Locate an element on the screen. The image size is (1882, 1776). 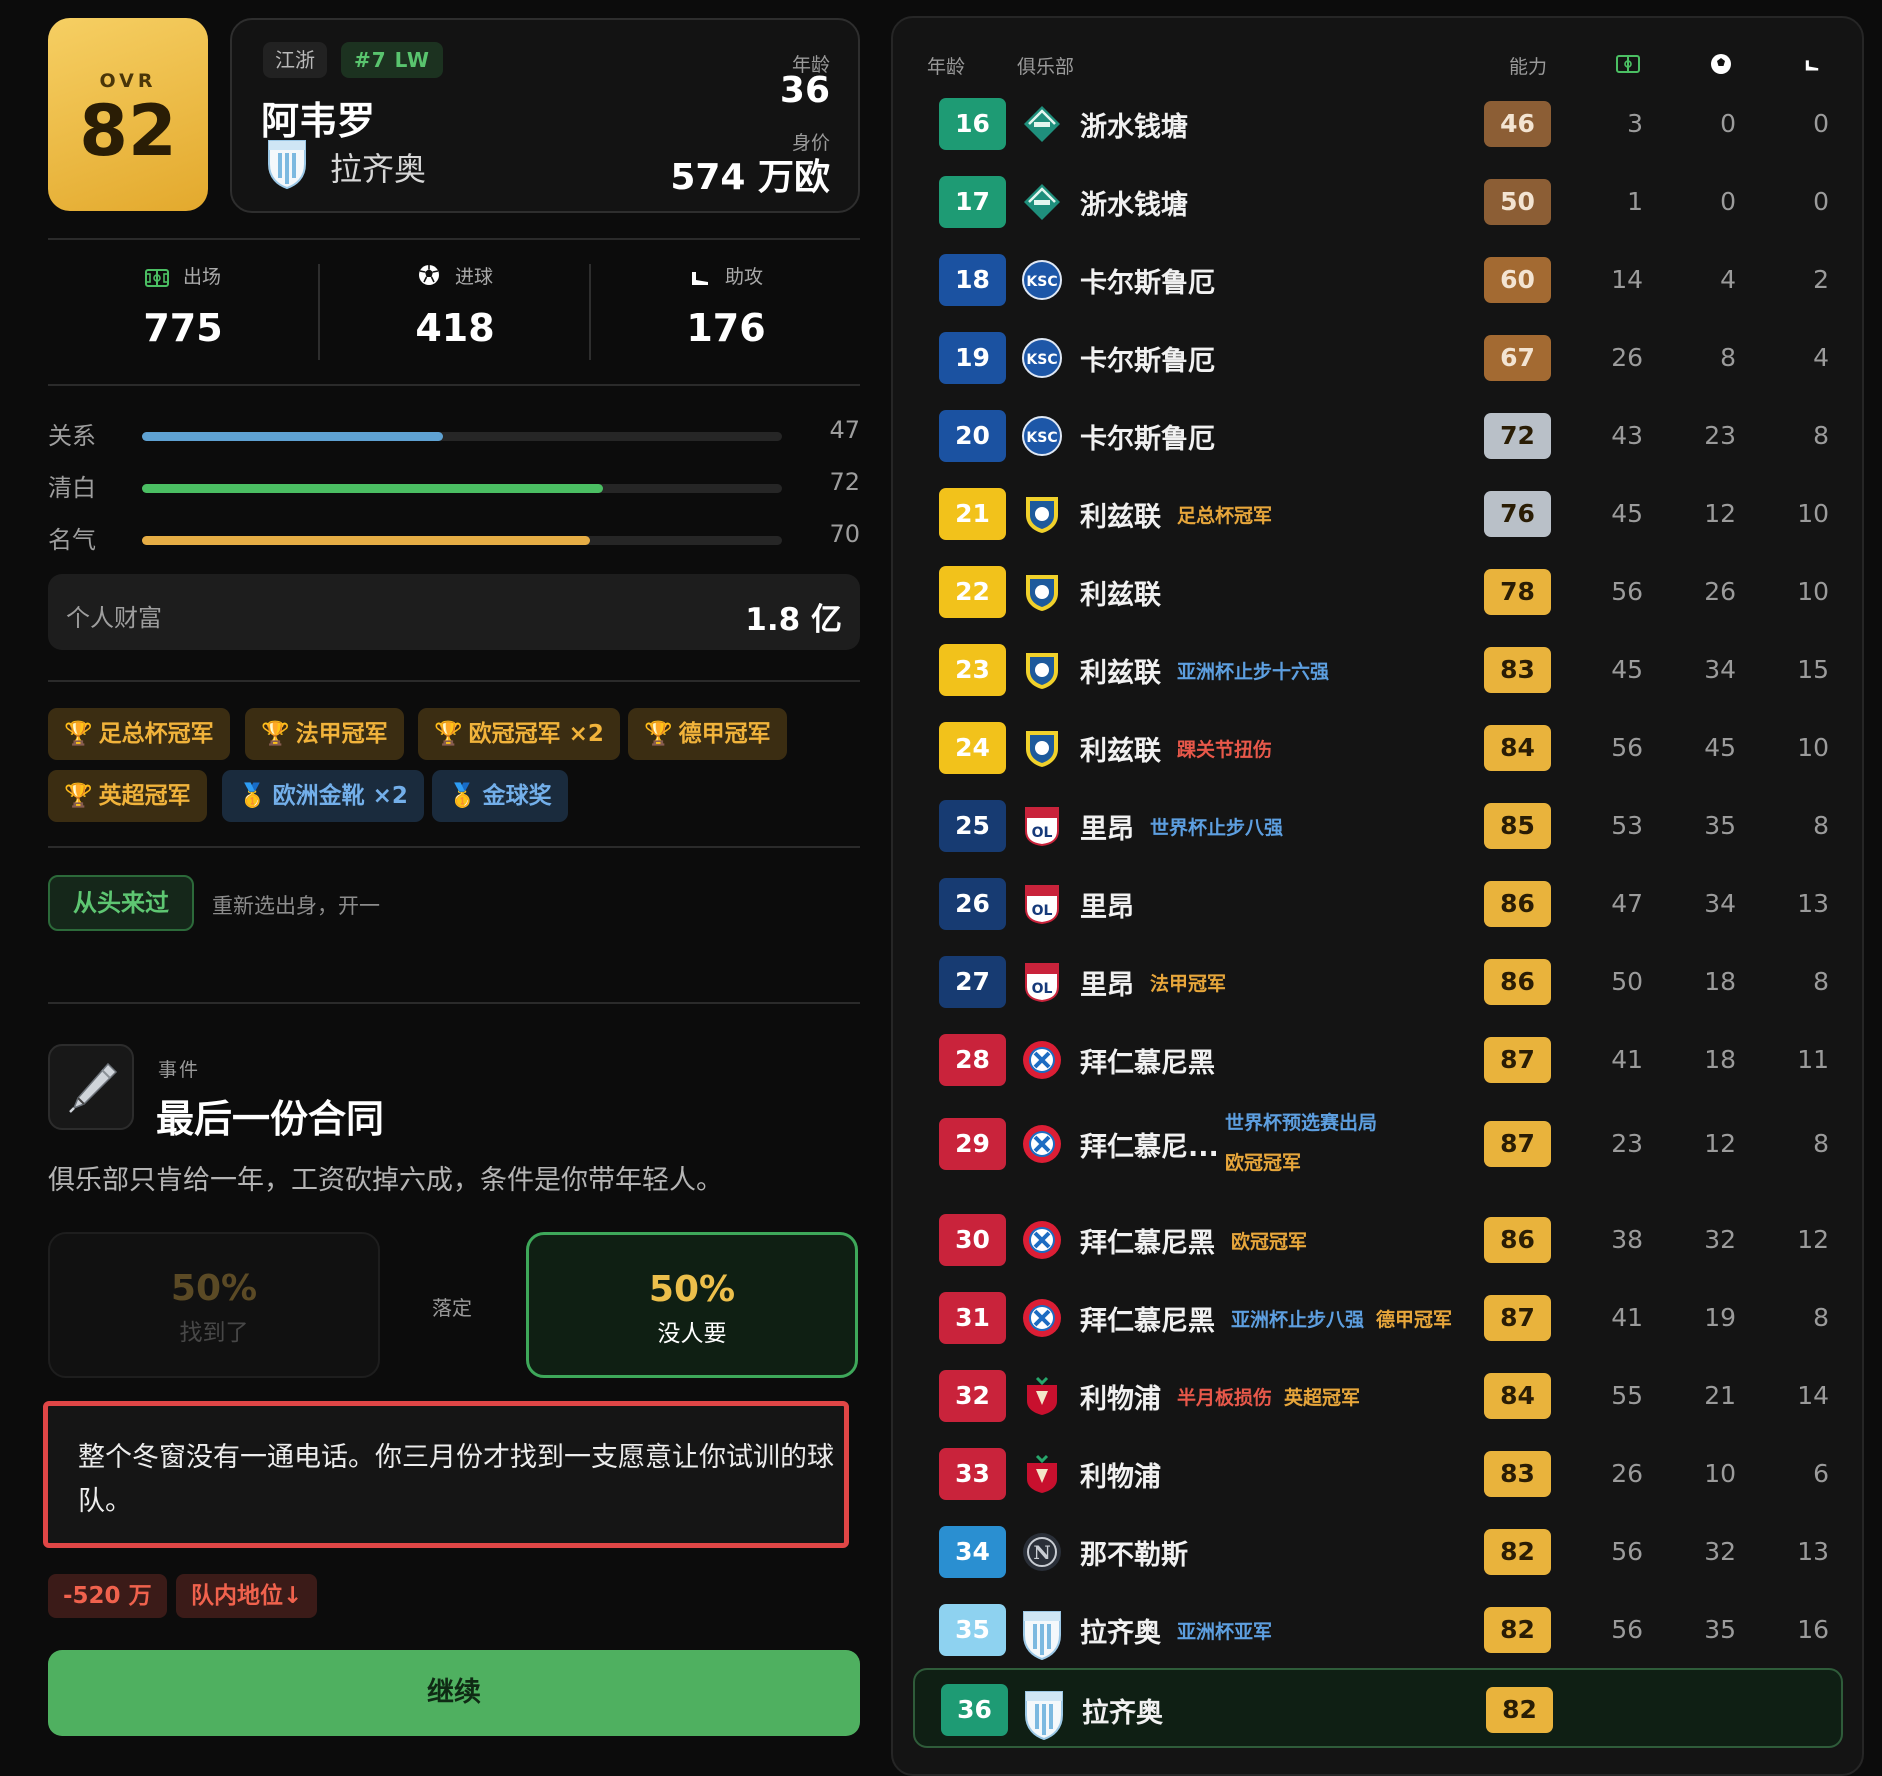
age-badge: 25 is located at coordinates (972, 826).